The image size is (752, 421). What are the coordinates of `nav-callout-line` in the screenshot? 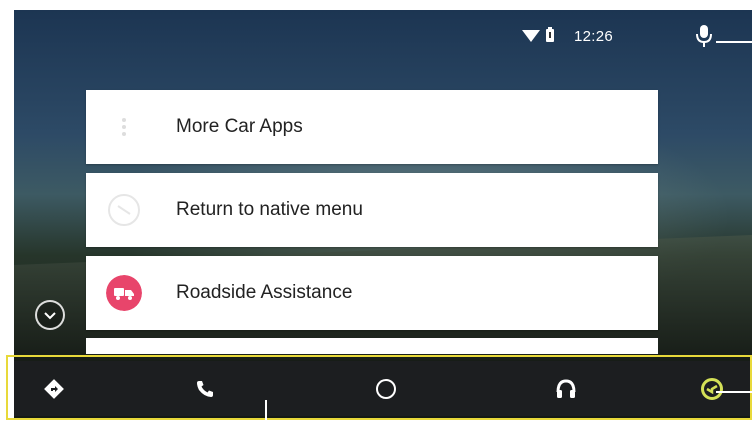 It's located at (266, 410).